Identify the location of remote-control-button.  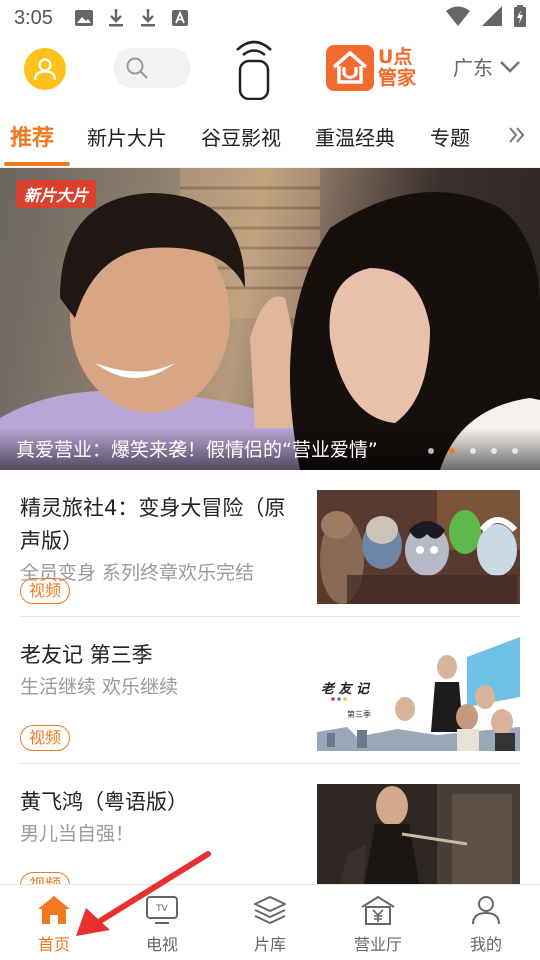
(254, 69).